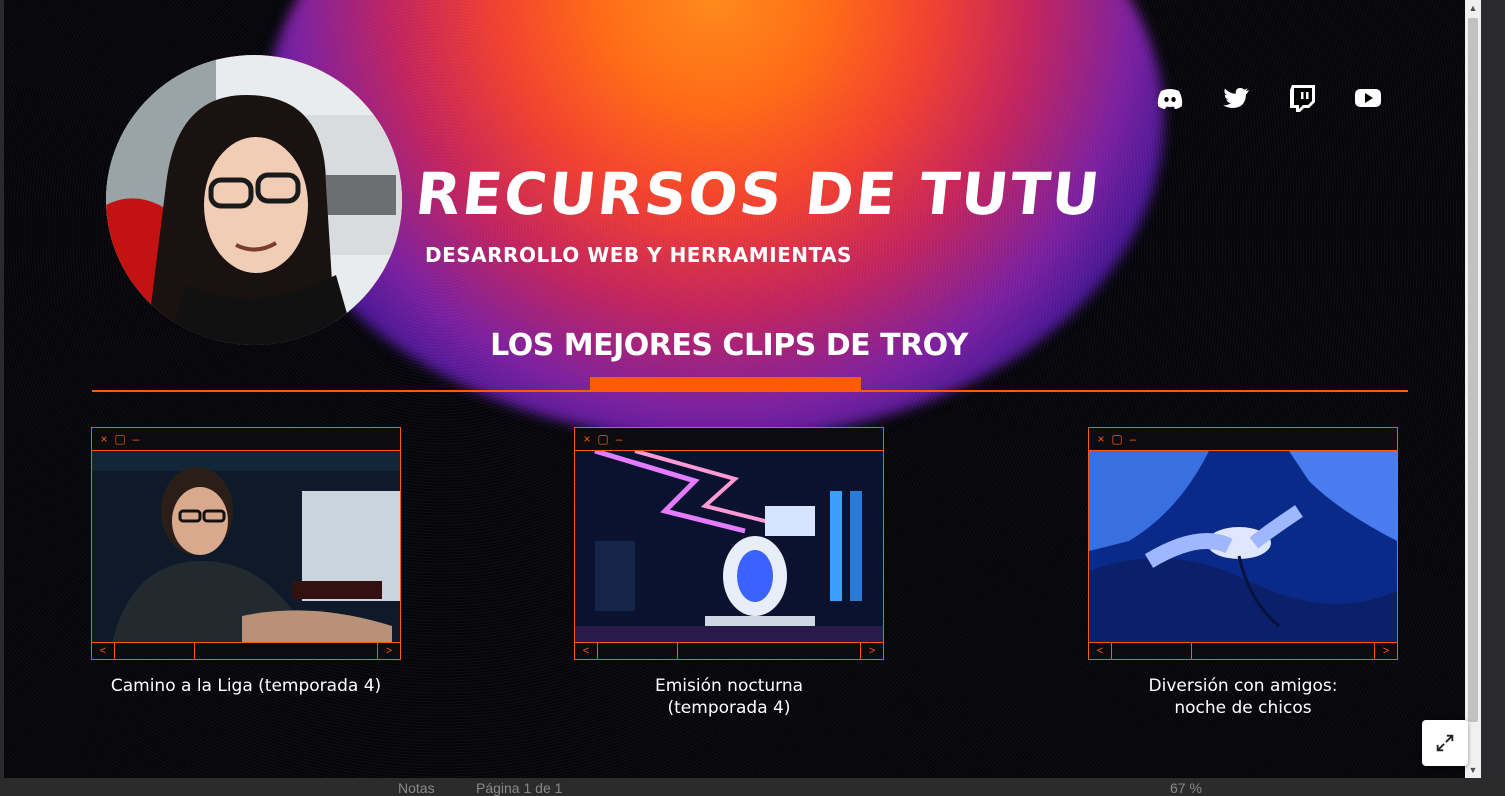 The image size is (1505, 796). Describe the element at coordinates (752, 787) in the screenshot. I see `status-bar: Notas Página 1 de 1 67 %` at that location.